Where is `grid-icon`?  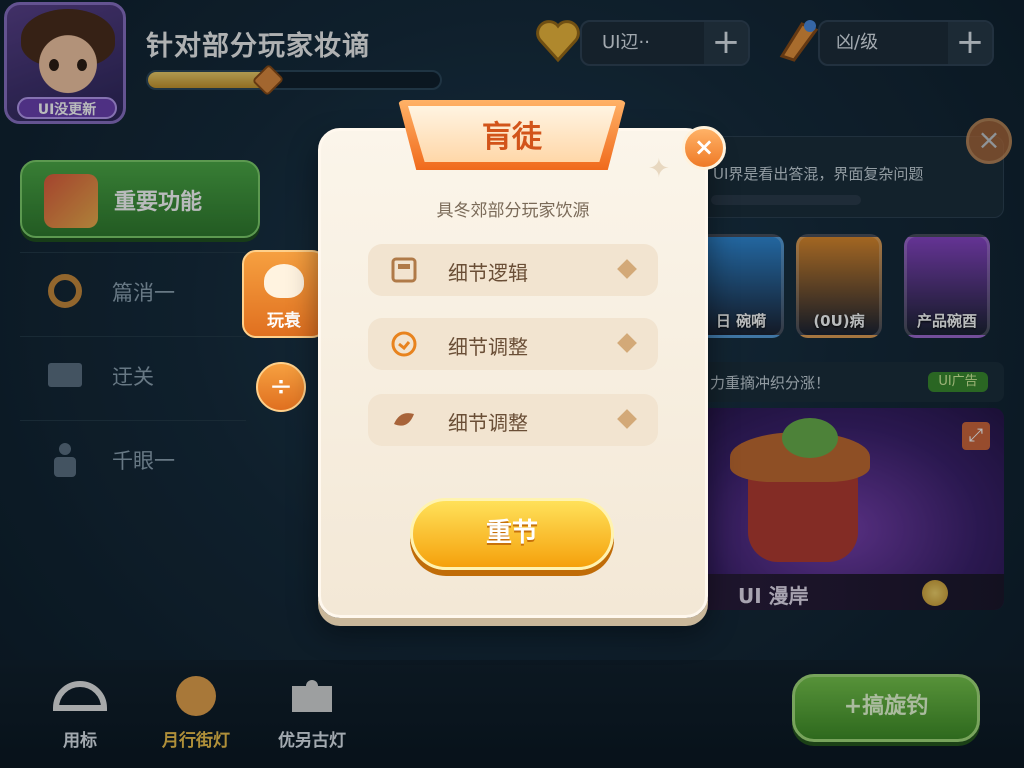 grid-icon is located at coordinates (404, 270).